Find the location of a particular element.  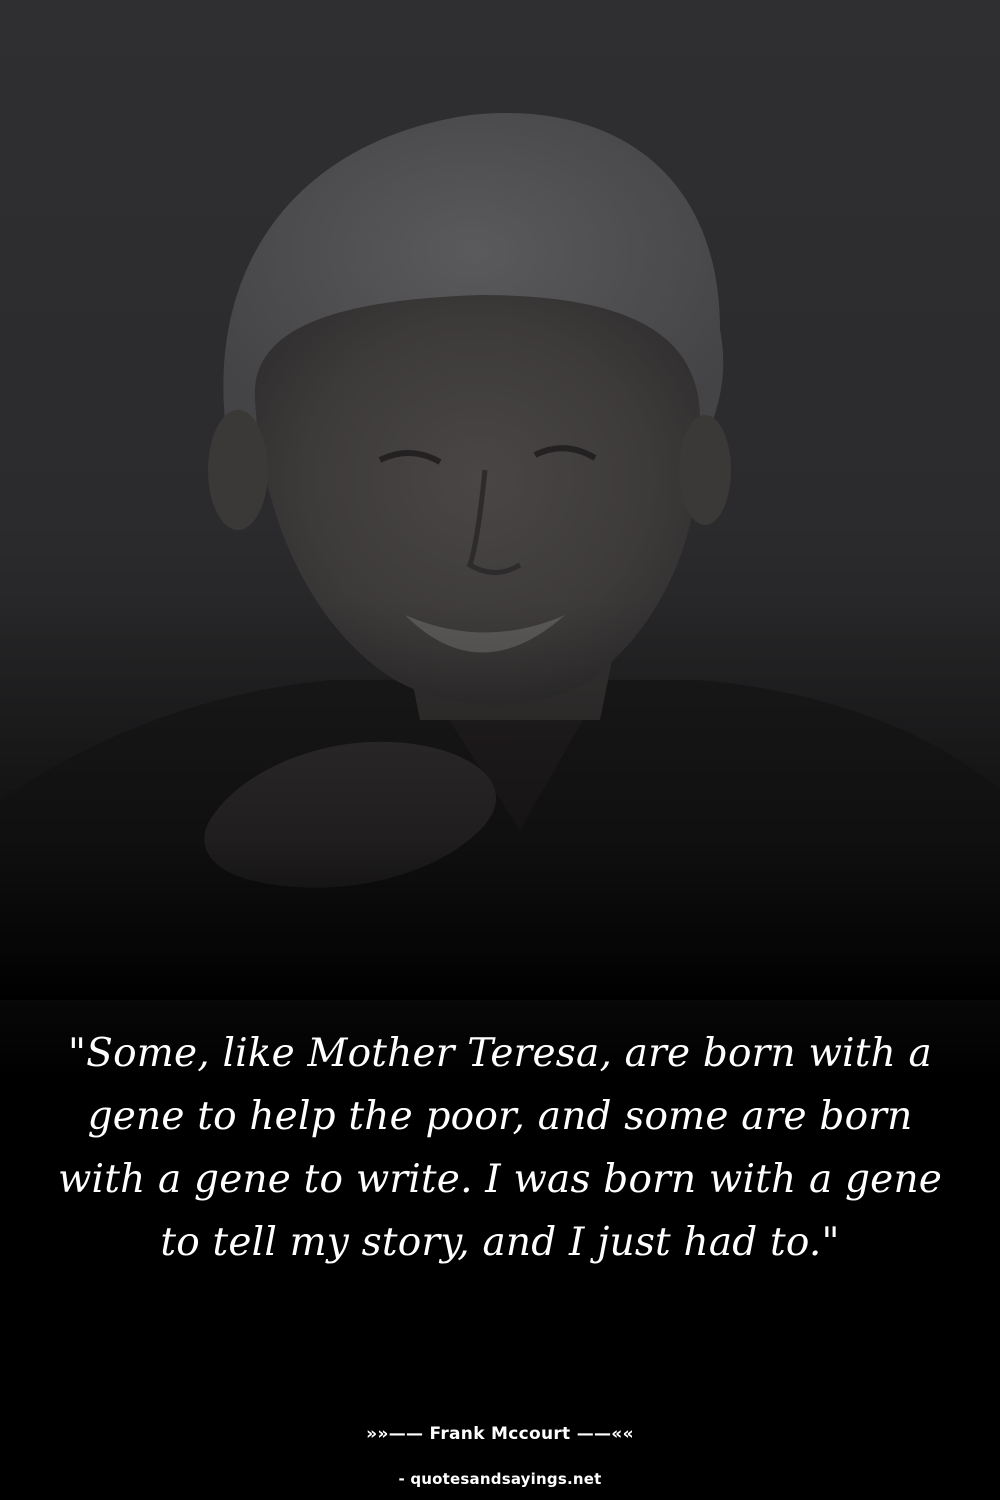

author-attribution: »»—— Frank Mccourt ——«« is located at coordinates (500, 1434).